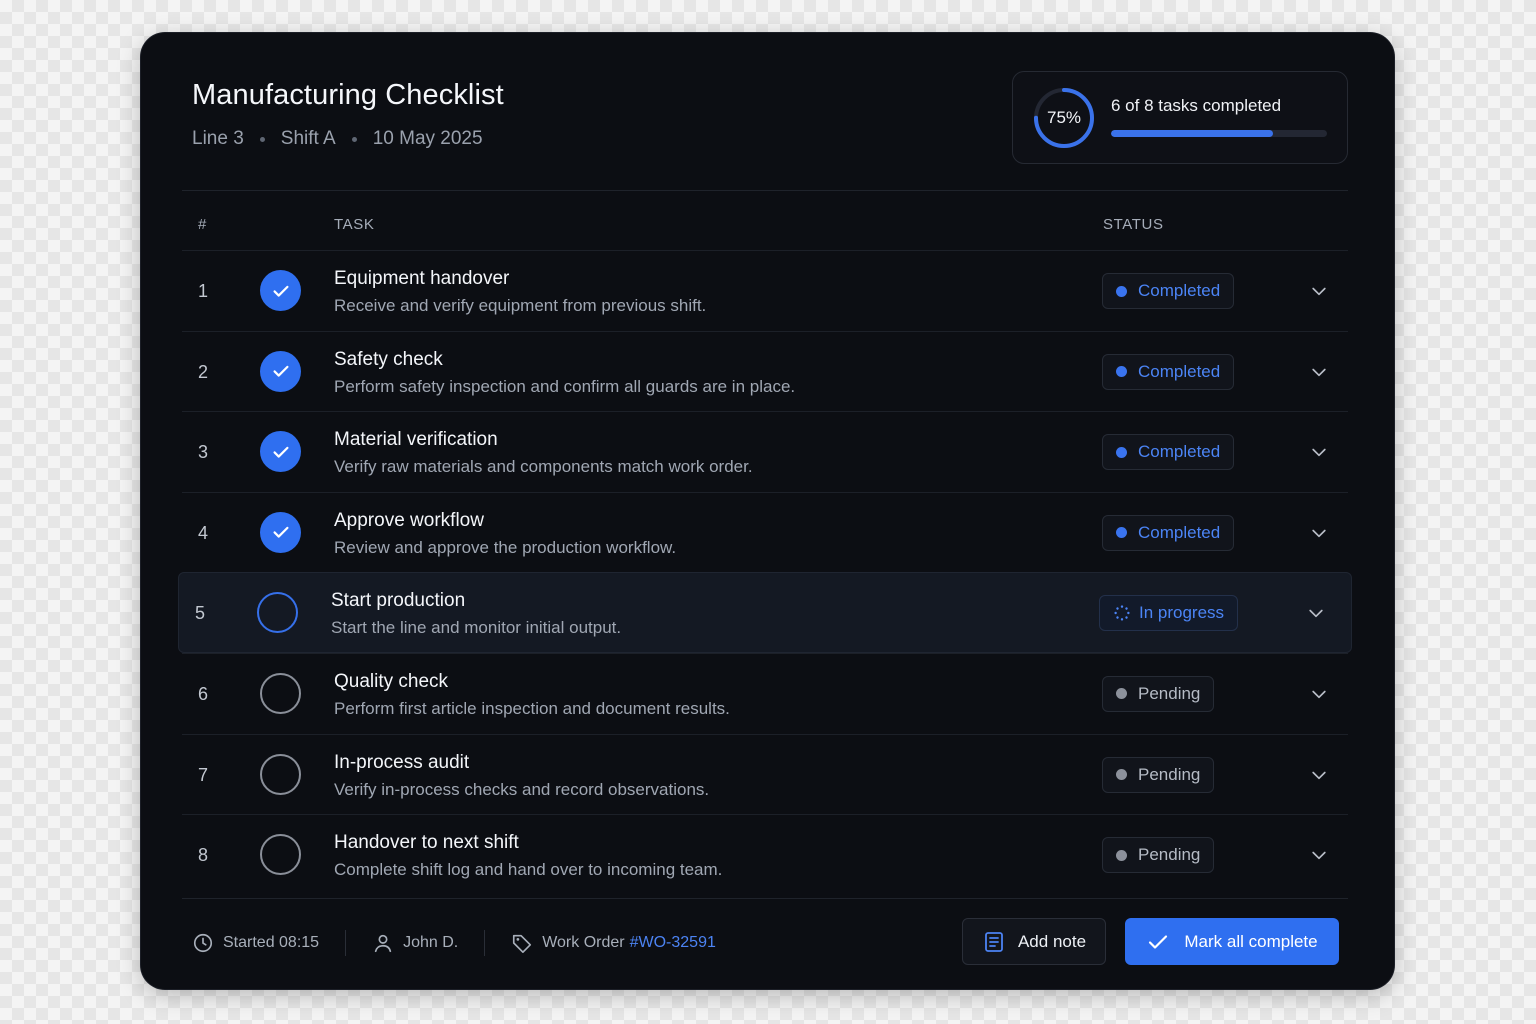  Describe the element at coordinates (200, 613) in the screenshot. I see `task-number: 5` at that location.